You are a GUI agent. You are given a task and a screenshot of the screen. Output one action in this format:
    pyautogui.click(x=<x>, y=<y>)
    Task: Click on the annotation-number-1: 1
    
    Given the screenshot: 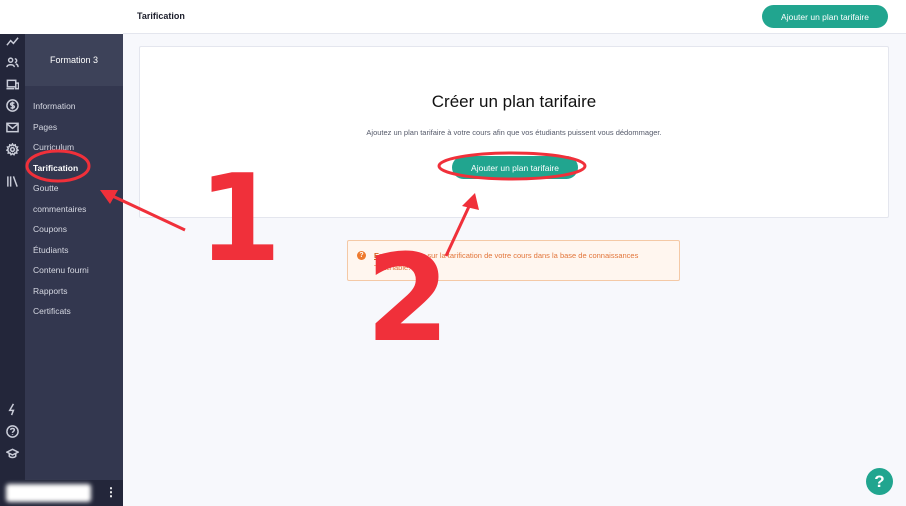 What is the action you would take?
    pyautogui.click(x=240, y=219)
    